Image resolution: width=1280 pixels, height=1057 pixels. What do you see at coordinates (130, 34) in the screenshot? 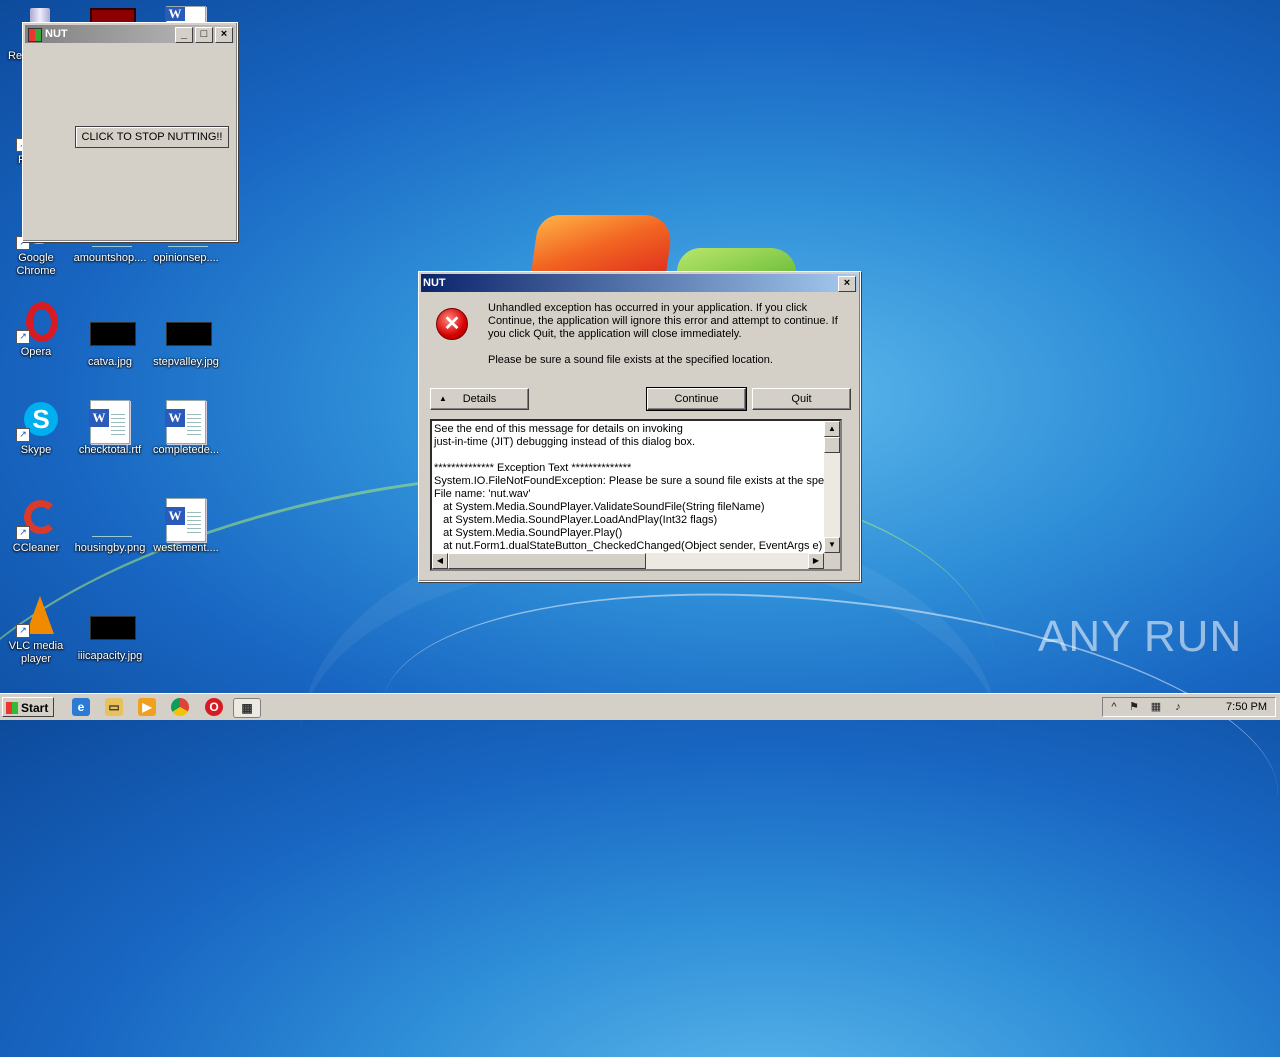
I see `nut-window-titlebar: NUT _ □ ×` at bounding box center [130, 34].